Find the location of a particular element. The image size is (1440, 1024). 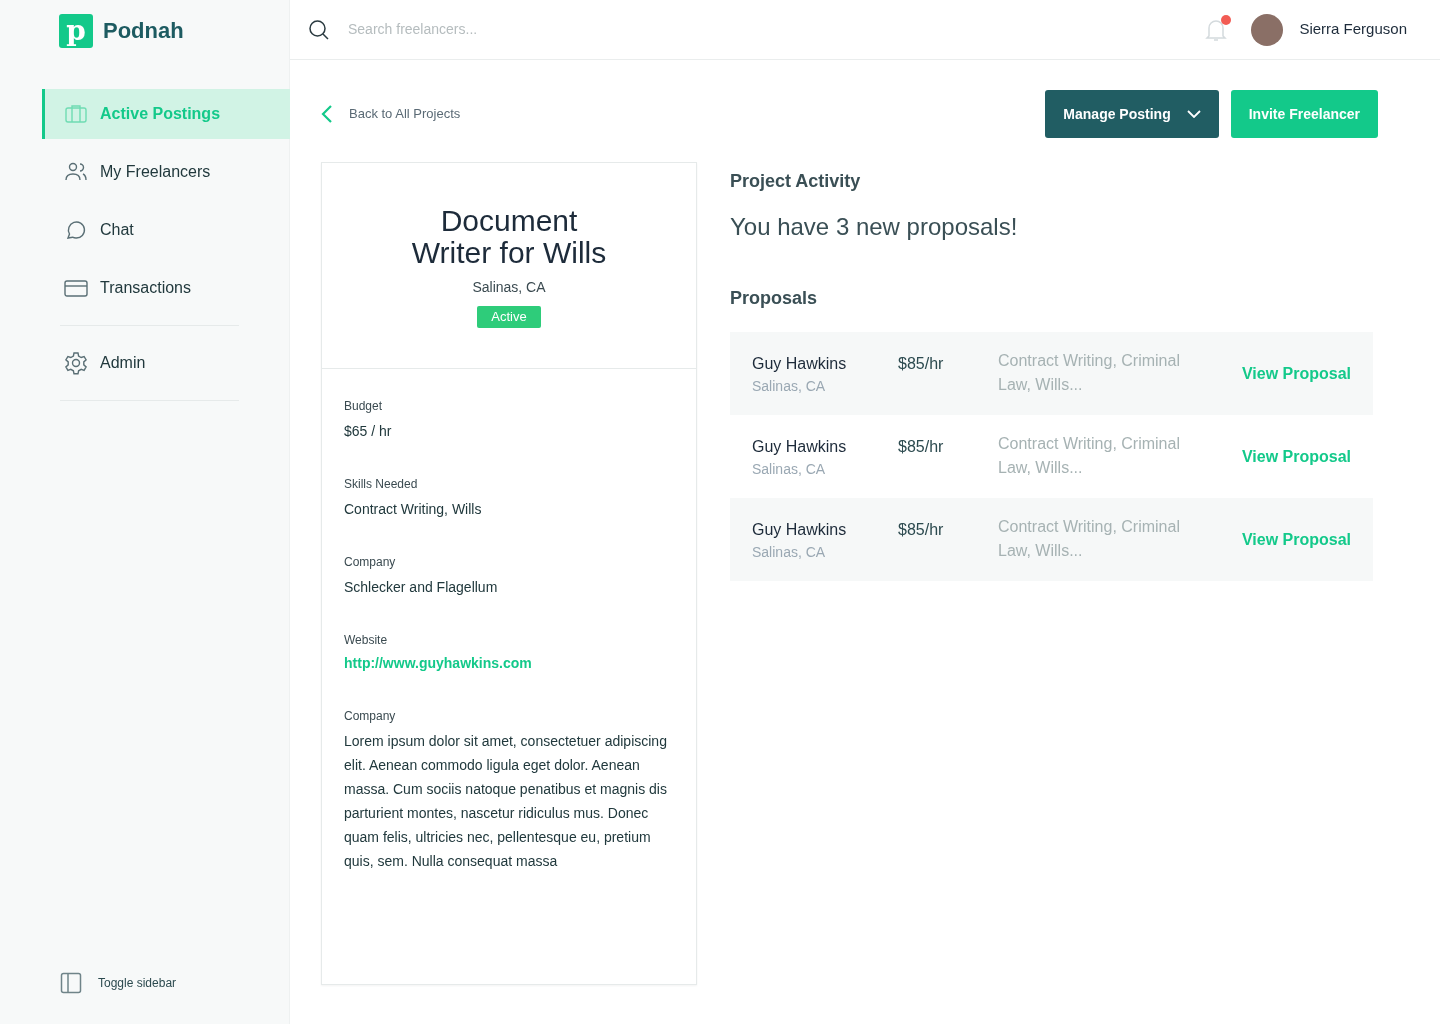

brand-name: Podnah is located at coordinates (143, 31).